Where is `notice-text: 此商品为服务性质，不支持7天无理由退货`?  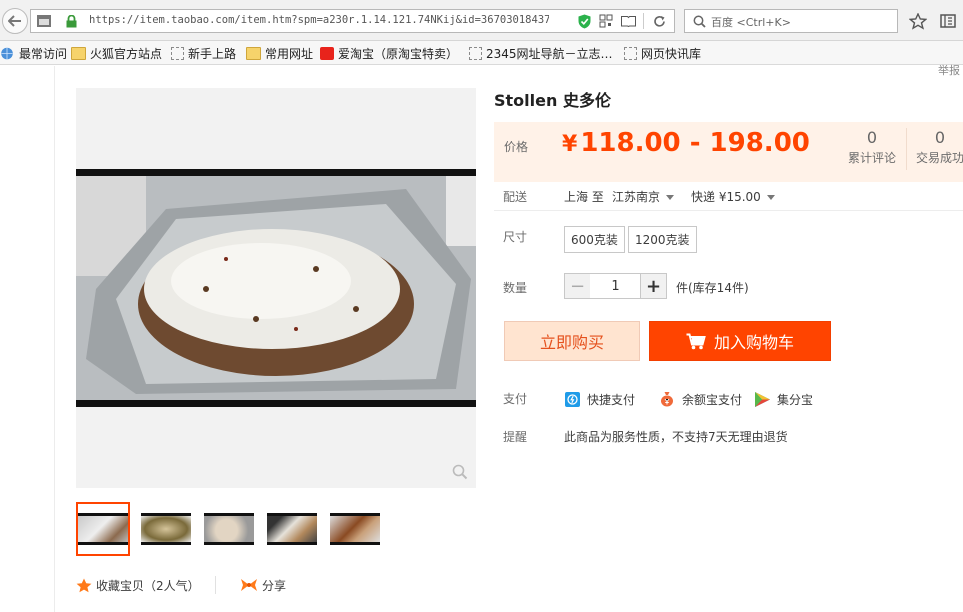 notice-text: 此商品为服务性质，不支持7天无理由退货 is located at coordinates (676, 437).